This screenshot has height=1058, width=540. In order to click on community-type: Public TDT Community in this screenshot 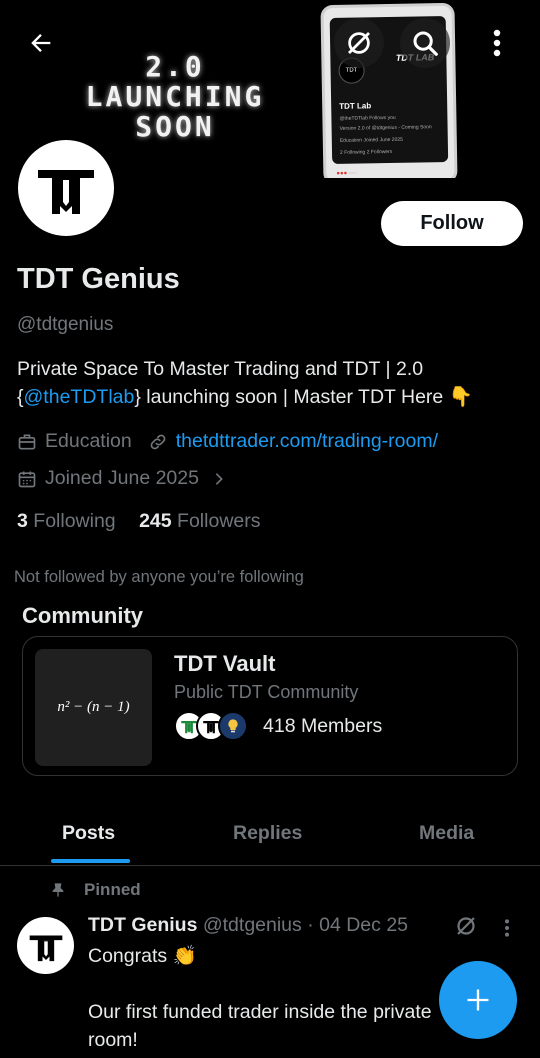, I will do `click(266, 692)`.